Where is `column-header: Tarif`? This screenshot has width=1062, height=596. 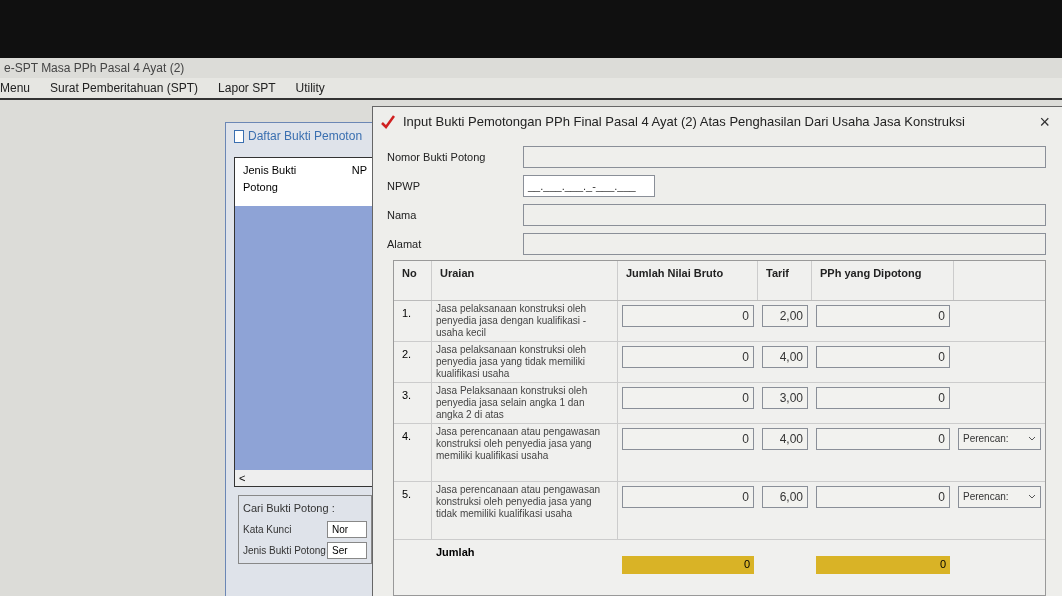 column-header: Tarif is located at coordinates (785, 280).